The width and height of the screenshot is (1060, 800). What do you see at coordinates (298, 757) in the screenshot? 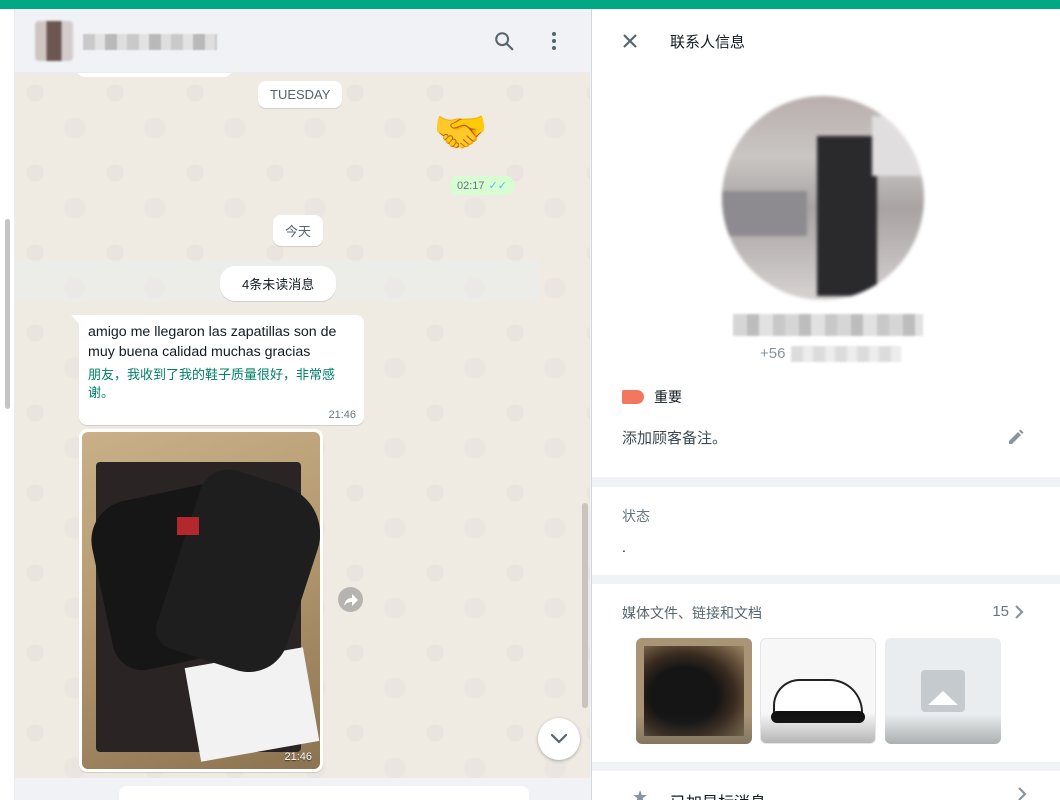
I see `image-message-time: 21:46` at bounding box center [298, 757].